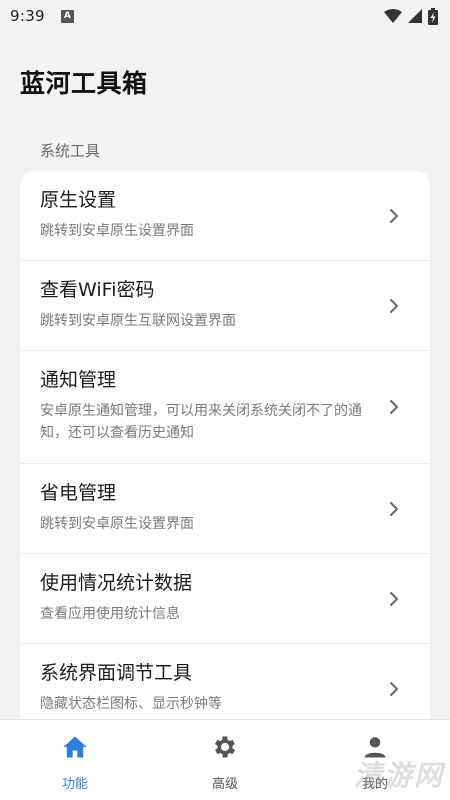 This screenshot has height=800, width=450. Describe the element at coordinates (225, 16) in the screenshot. I see `status-bar: 9:39 A` at that location.